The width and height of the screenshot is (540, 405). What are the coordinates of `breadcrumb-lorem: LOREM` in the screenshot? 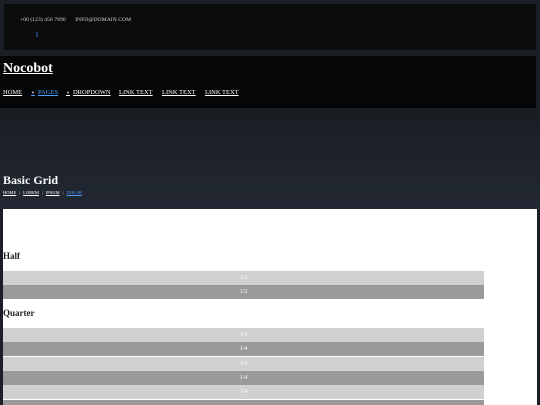 It's located at (31, 192).